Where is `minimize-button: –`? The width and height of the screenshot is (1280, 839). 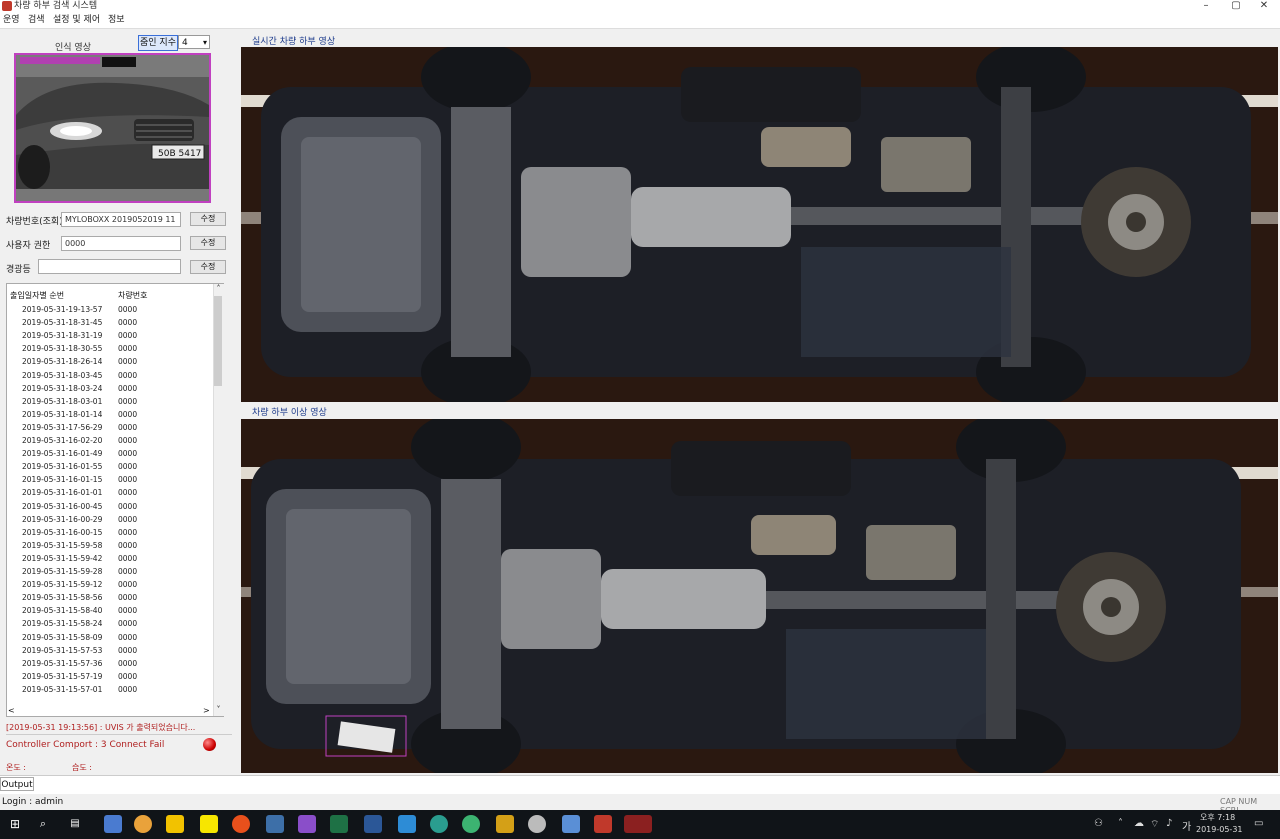 minimize-button: – is located at coordinates (1206, 6).